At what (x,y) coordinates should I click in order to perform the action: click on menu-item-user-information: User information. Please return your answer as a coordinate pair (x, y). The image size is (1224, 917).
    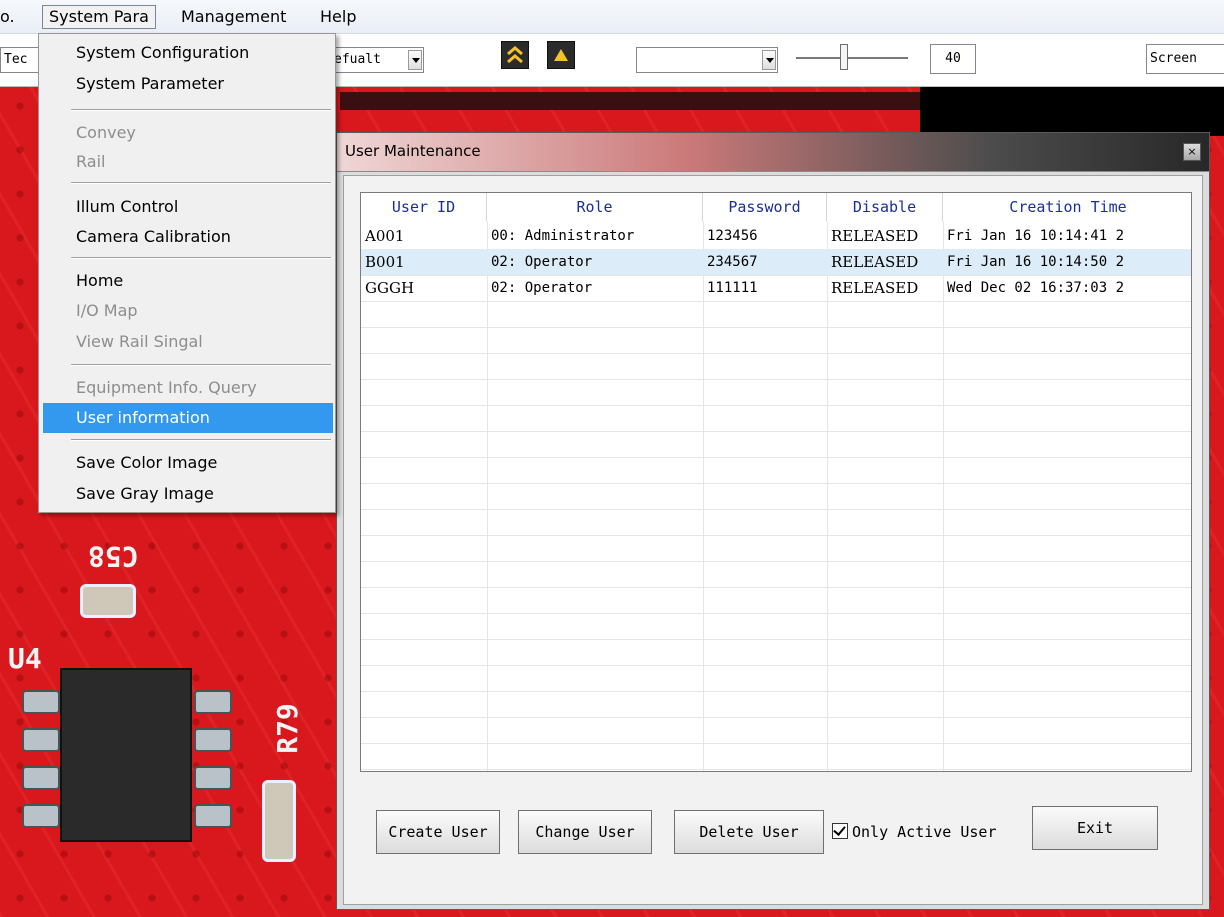
    Looking at the image, I should click on (188, 418).